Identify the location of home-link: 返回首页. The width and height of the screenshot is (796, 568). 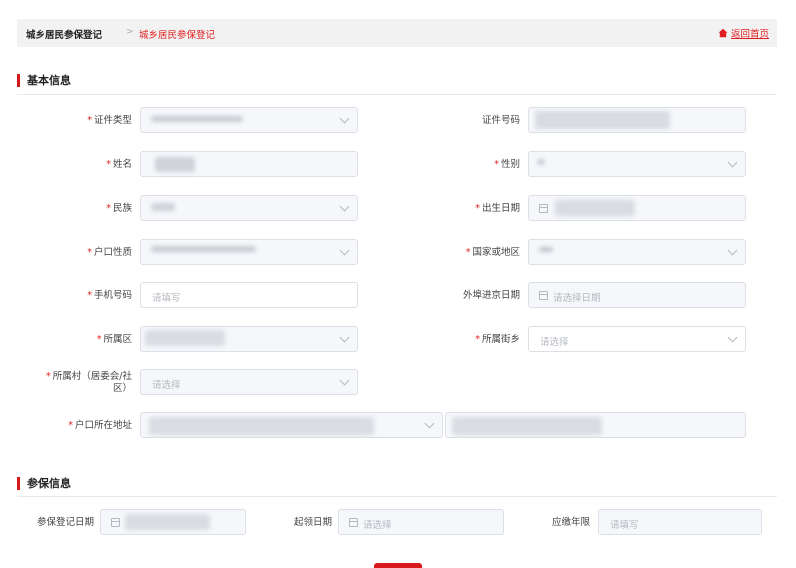
(743, 33).